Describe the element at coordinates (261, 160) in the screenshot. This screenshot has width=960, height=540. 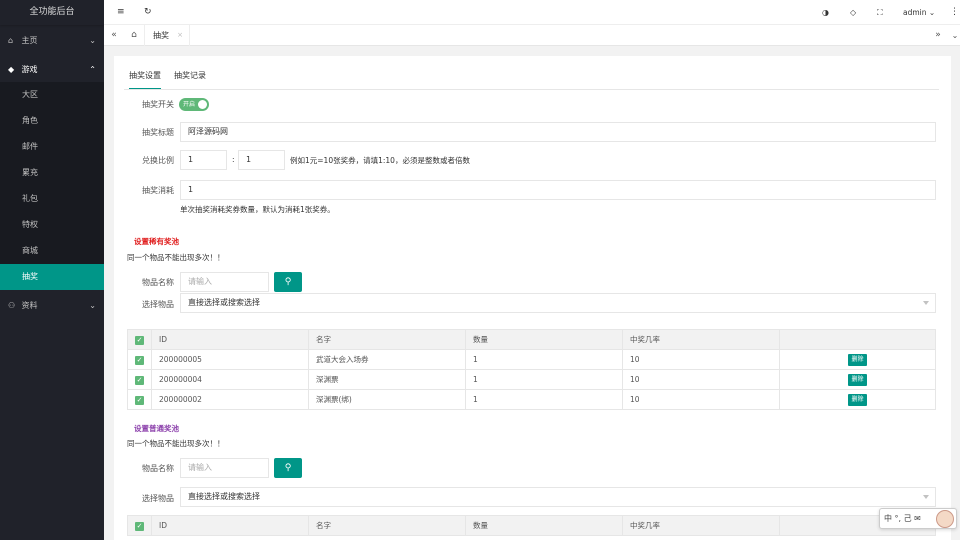
I see `ratio-right-input: 1` at that location.